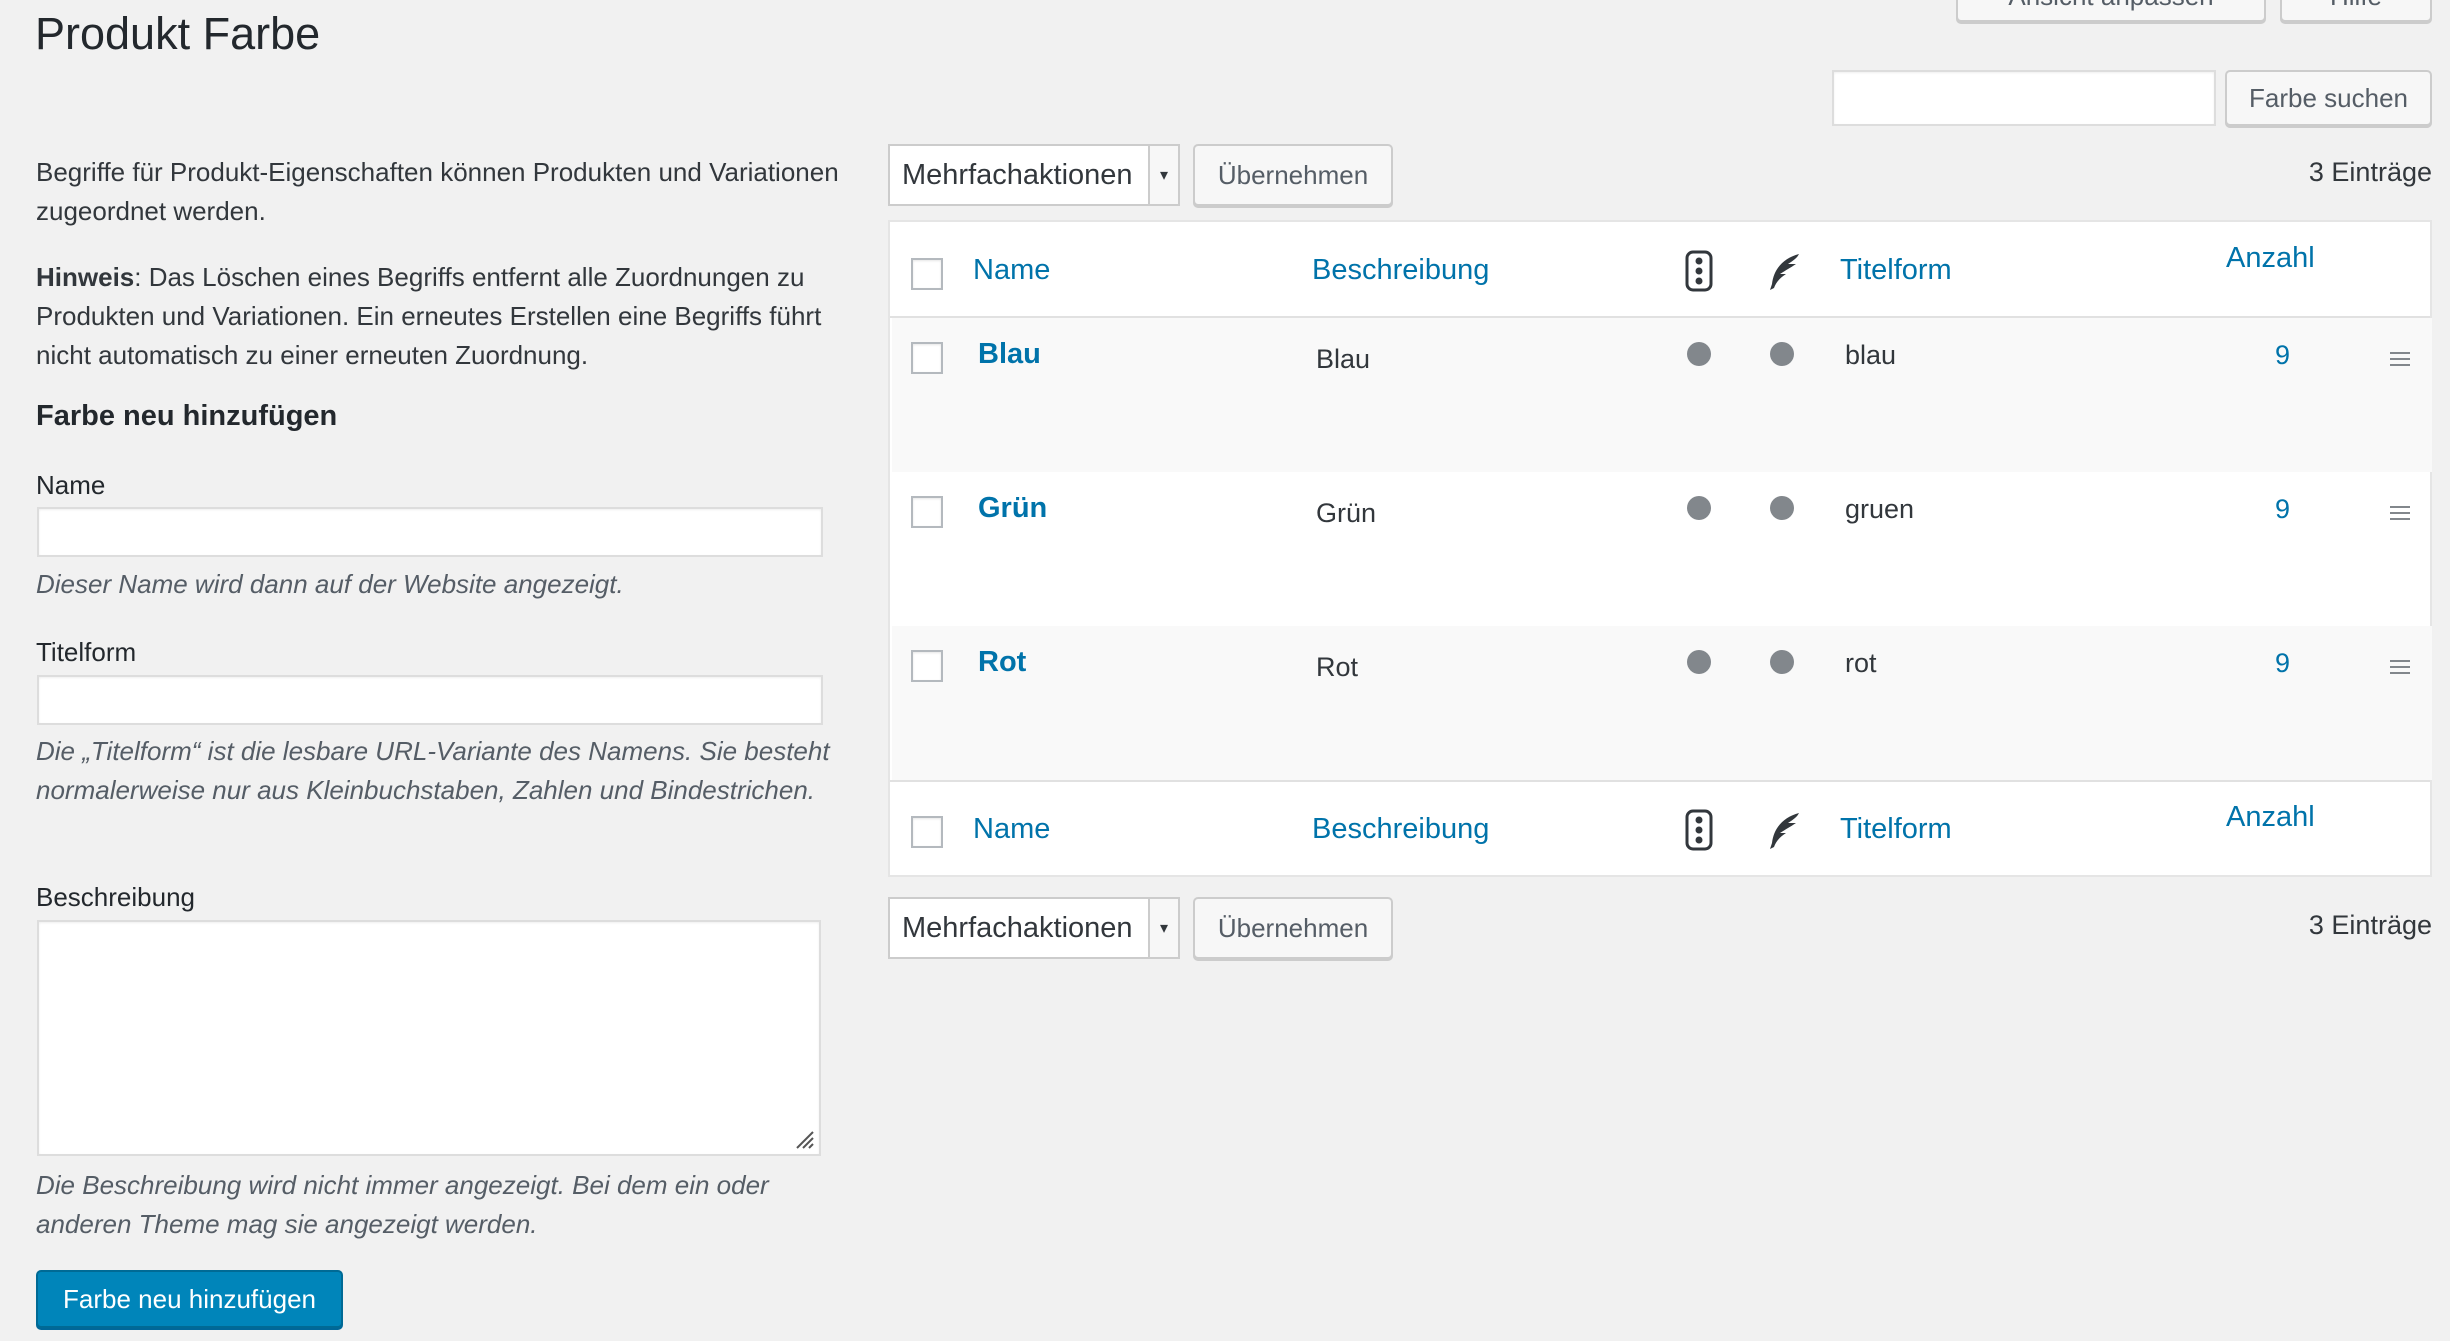 The width and height of the screenshot is (2450, 1341). I want to click on term-name-link: Blau, so click(1009, 354).